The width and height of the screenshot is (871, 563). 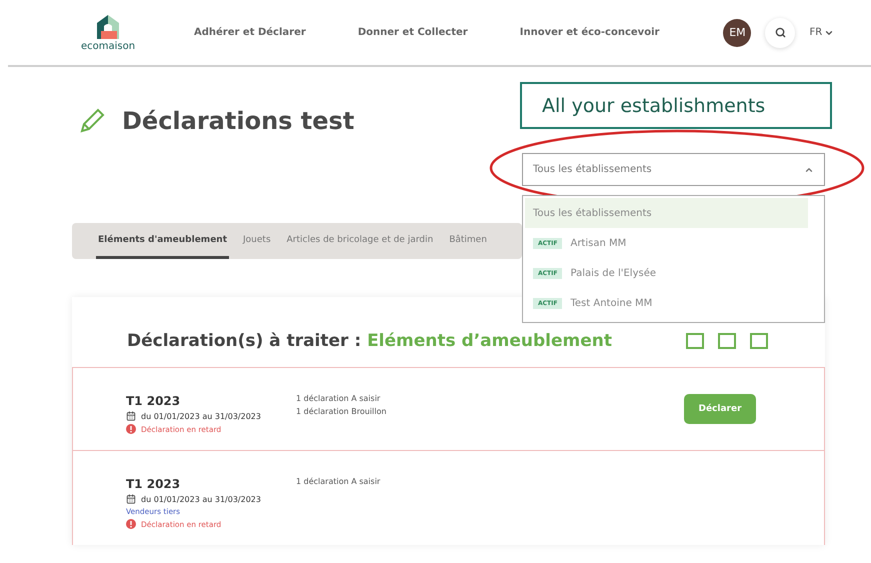 I want to click on category-tab: Jouets, so click(x=257, y=241).